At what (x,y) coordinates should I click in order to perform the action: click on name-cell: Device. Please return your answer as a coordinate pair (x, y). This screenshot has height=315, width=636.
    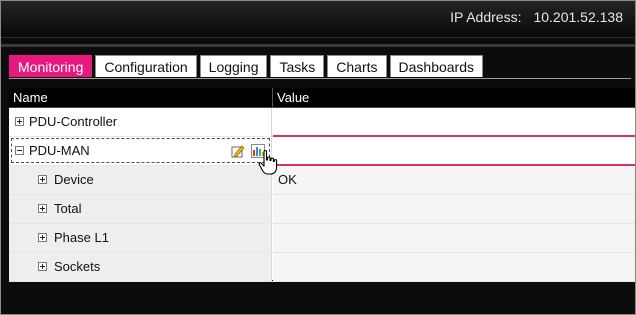
    Looking at the image, I should click on (140, 180).